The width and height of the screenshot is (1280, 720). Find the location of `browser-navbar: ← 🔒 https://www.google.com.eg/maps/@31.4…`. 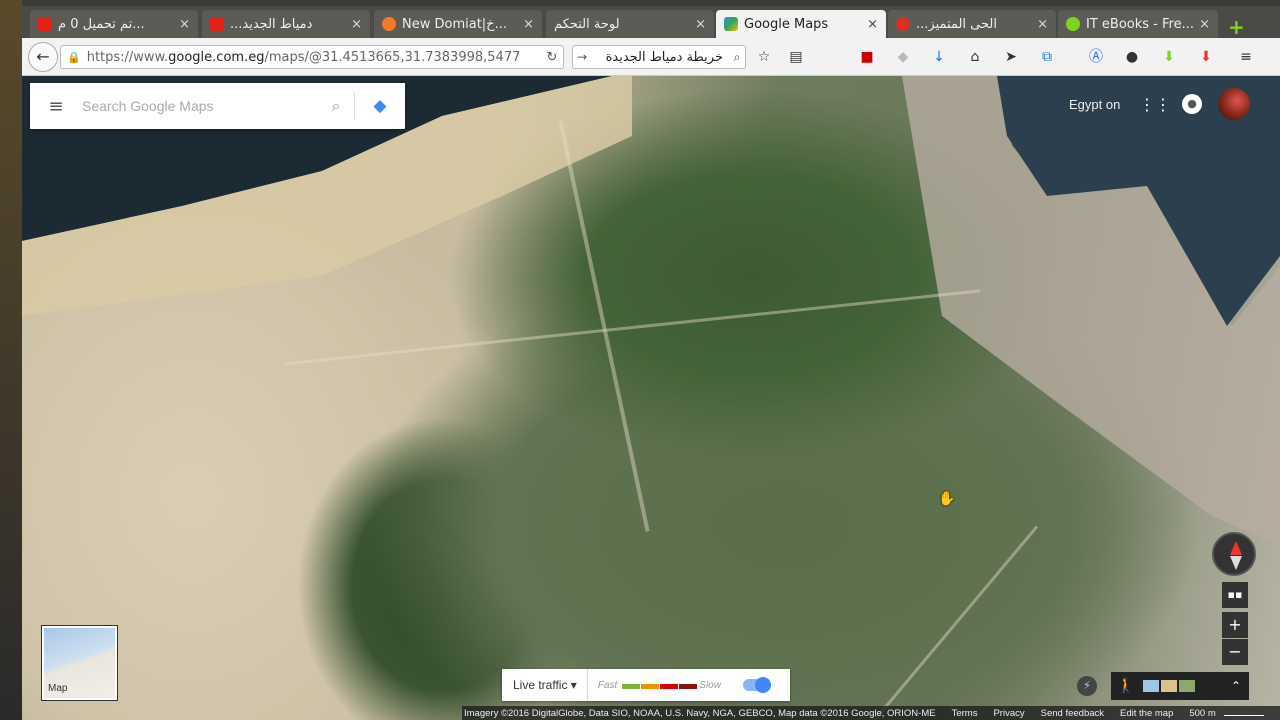

browser-navbar: ← 🔒 https://www.google.com.eg/maps/@31.4… is located at coordinates (651, 57).